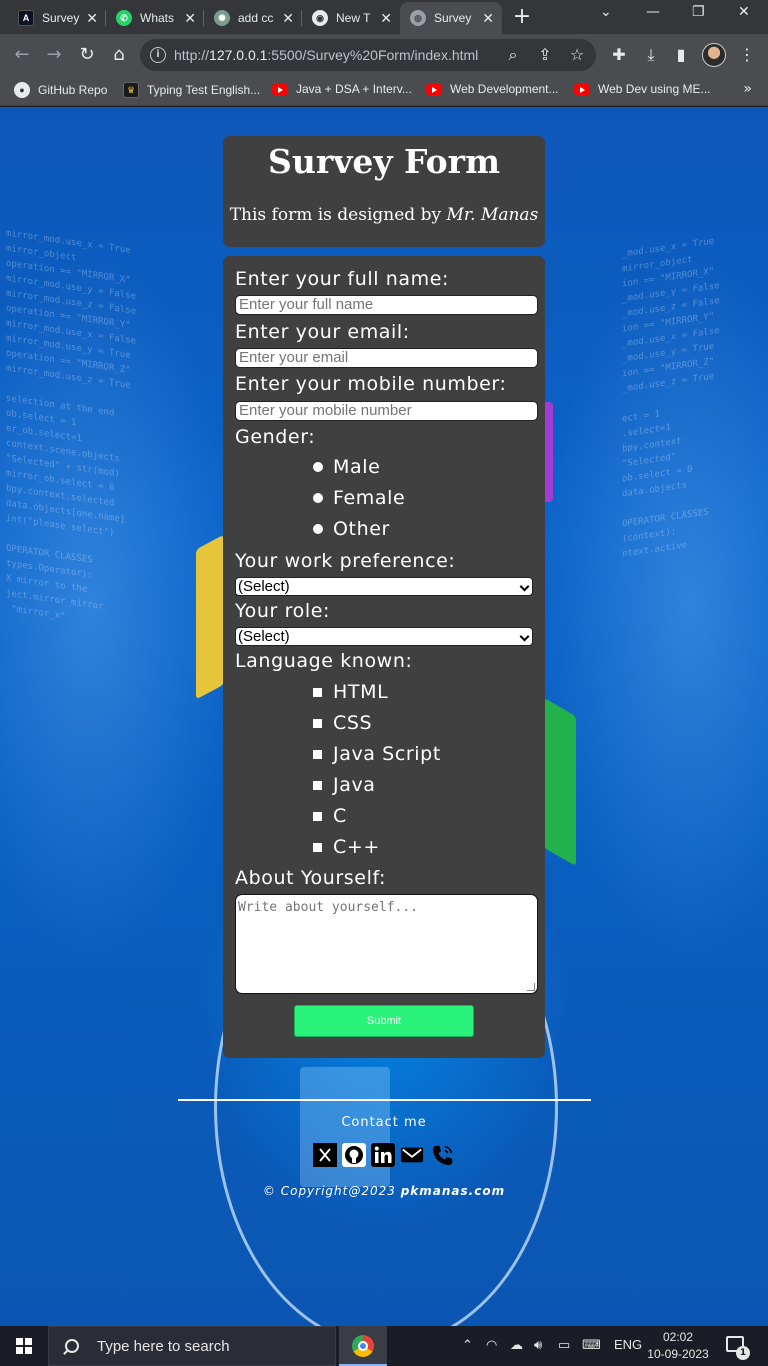 This screenshot has height=1366, width=768. I want to click on chevron-down-icon, so click(524, 636).